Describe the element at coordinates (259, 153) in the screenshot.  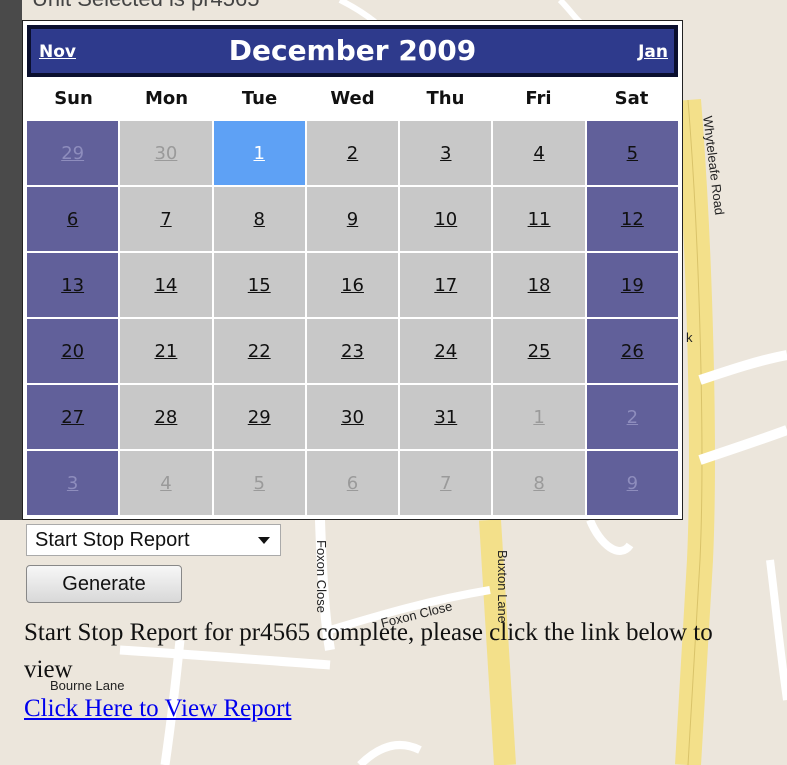
I see `calendar-day-selected: 1` at that location.